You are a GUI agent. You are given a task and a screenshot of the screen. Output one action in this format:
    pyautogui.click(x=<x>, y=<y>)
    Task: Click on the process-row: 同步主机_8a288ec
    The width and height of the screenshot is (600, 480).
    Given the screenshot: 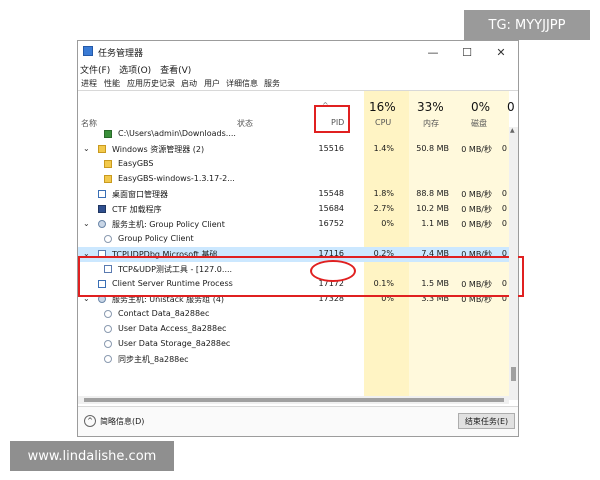 What is the action you would take?
    pyautogui.click(x=293, y=359)
    